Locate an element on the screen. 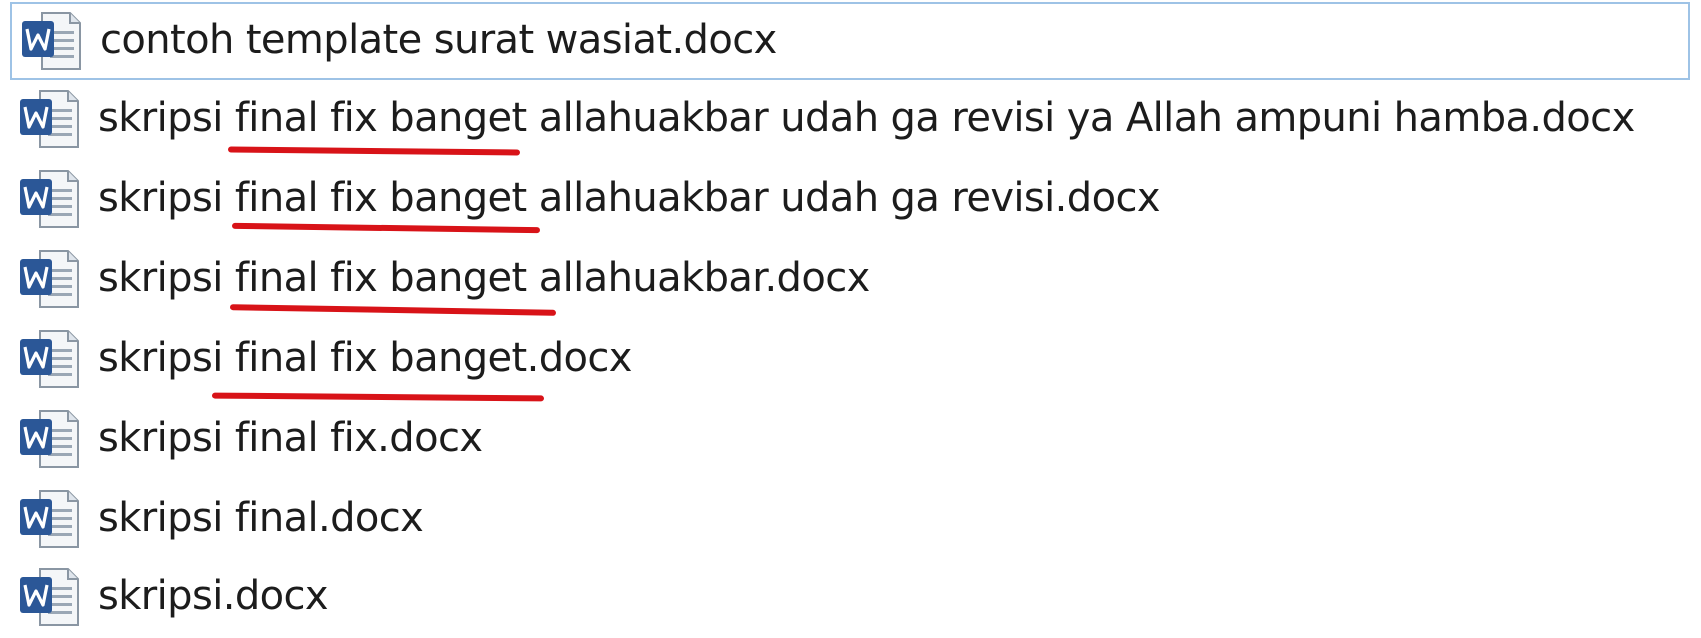 The width and height of the screenshot is (1701, 638). file-name: skripsi.docx is located at coordinates (213, 596).